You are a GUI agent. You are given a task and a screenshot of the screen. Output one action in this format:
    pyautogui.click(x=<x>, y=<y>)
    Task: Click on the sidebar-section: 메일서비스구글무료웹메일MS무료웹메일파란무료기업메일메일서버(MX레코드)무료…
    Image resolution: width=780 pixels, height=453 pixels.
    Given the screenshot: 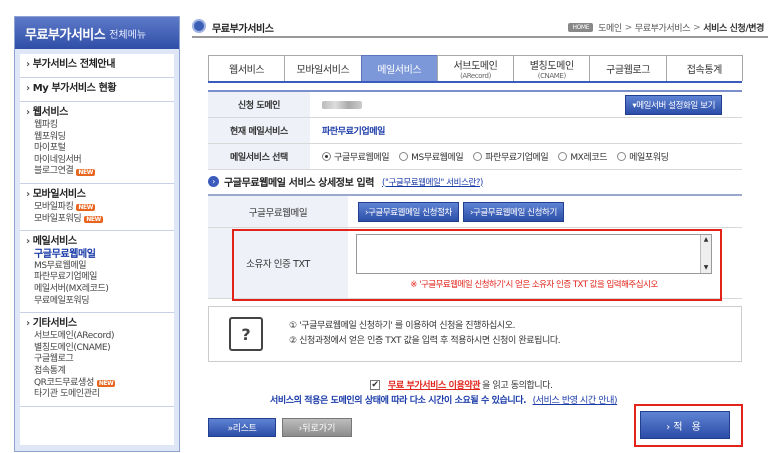 What is the action you would take?
    pyautogui.click(x=97, y=272)
    